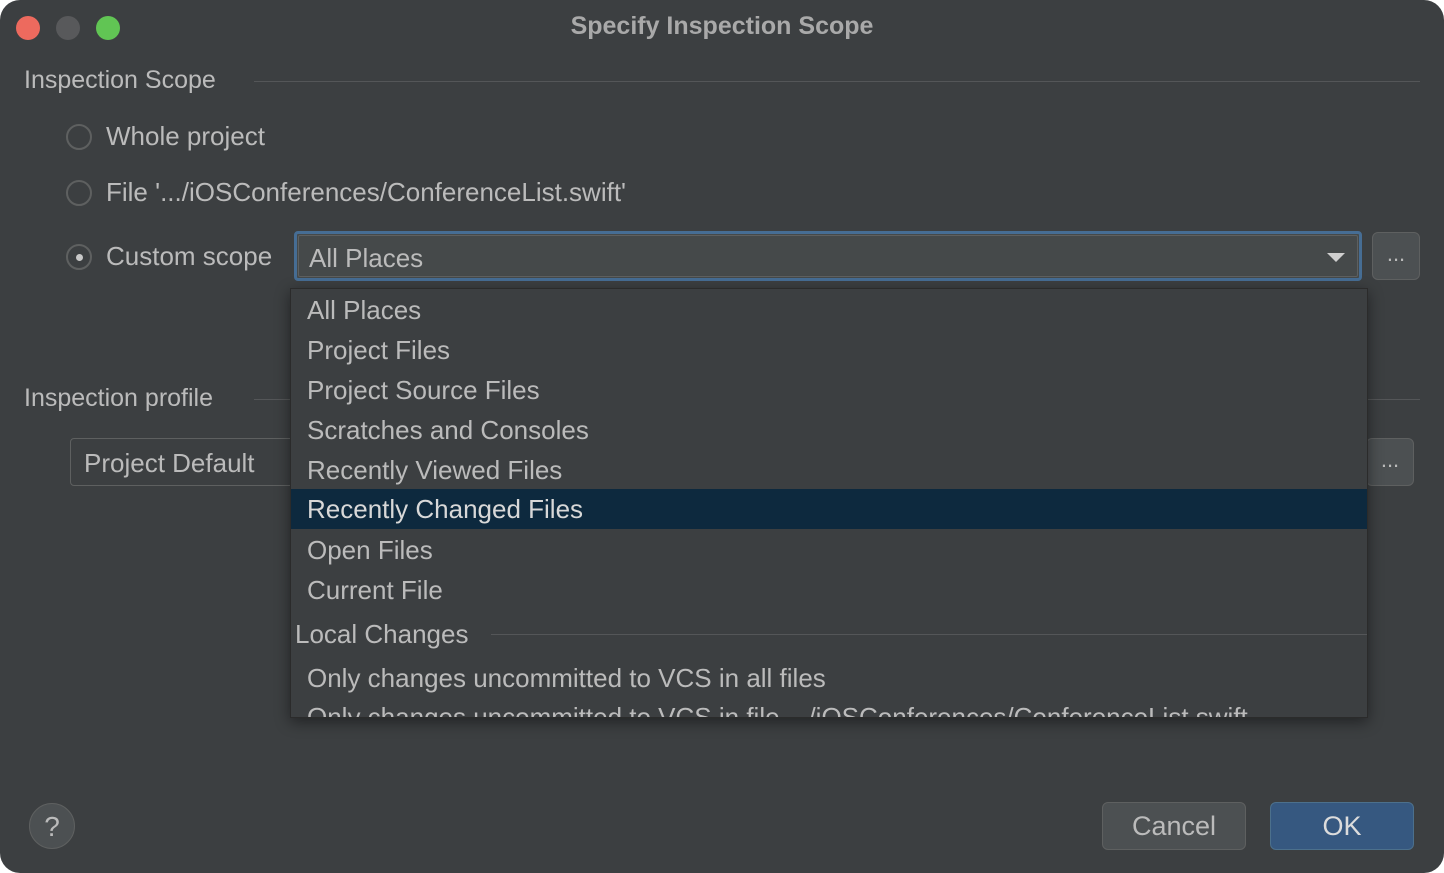 This screenshot has height=873, width=1444. I want to click on list-item: Project Files, so click(829, 350).